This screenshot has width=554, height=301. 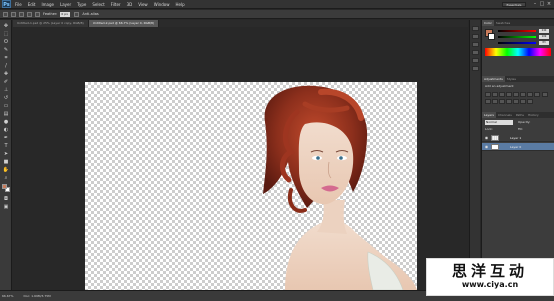 I want to click on menu-filter: Filter, so click(x=116, y=4).